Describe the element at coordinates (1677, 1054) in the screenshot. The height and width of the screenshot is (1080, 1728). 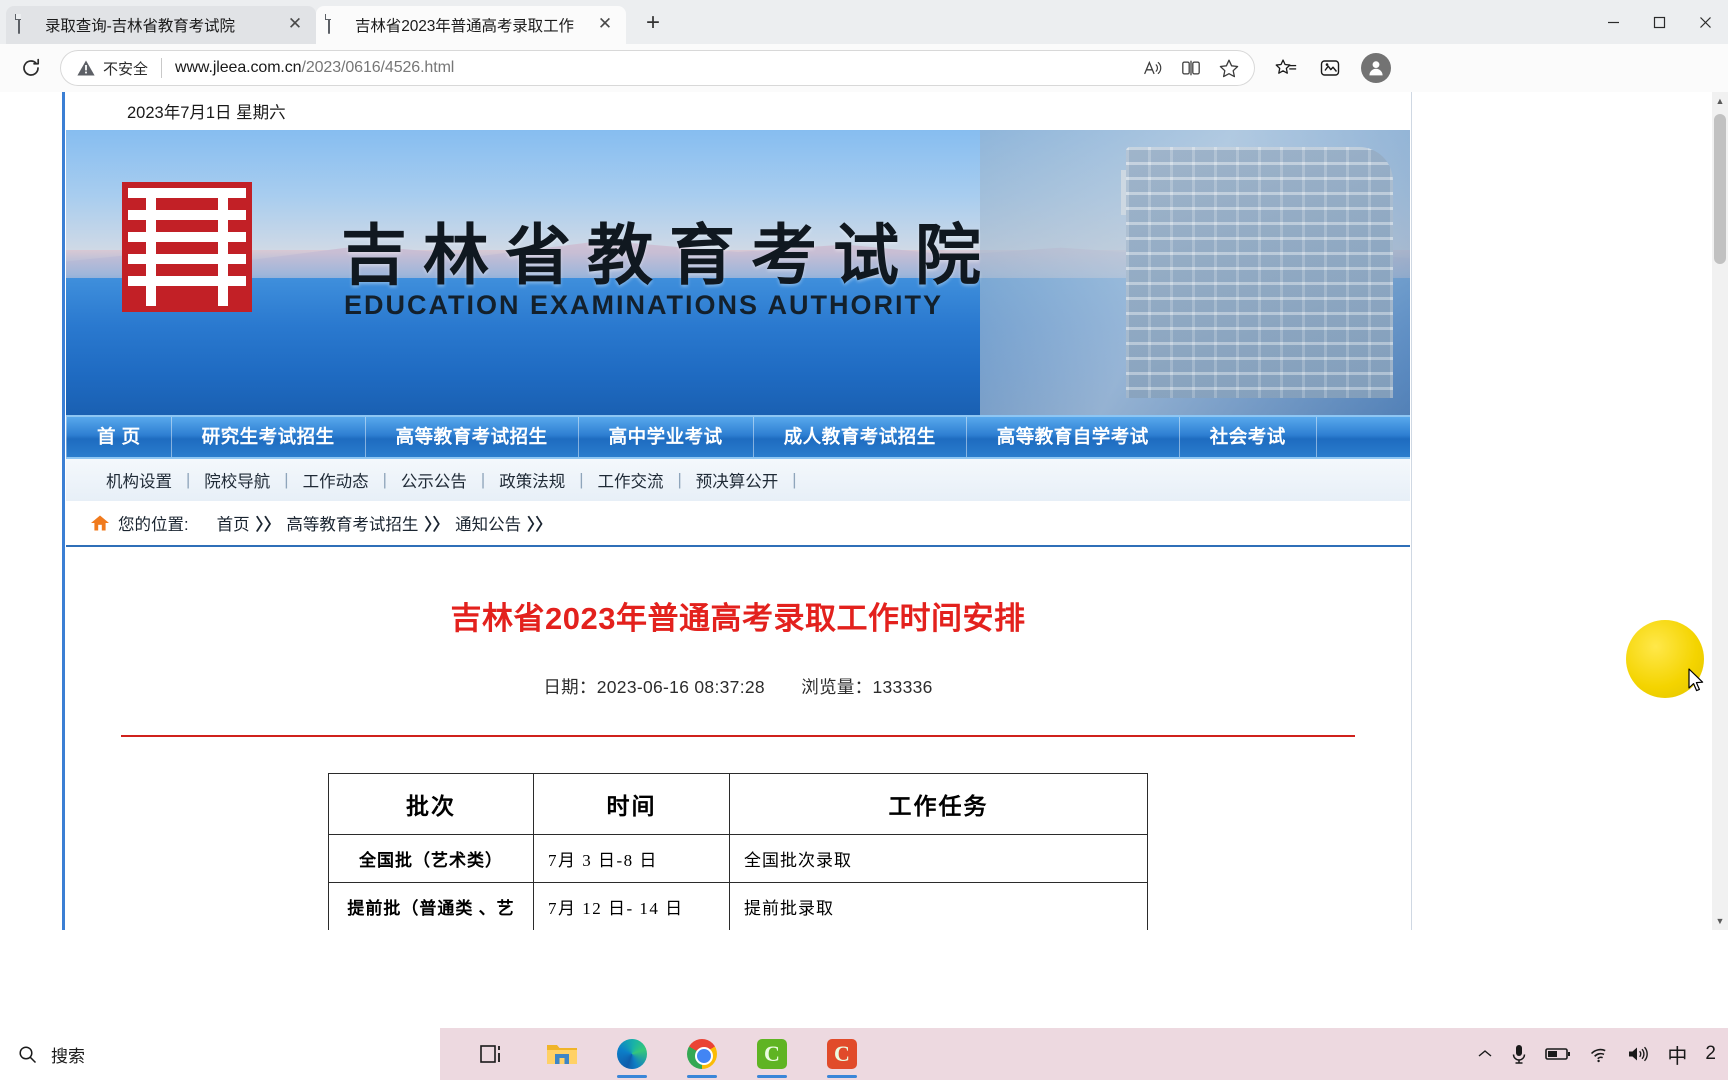
I see `ime-indicator: 中` at that location.